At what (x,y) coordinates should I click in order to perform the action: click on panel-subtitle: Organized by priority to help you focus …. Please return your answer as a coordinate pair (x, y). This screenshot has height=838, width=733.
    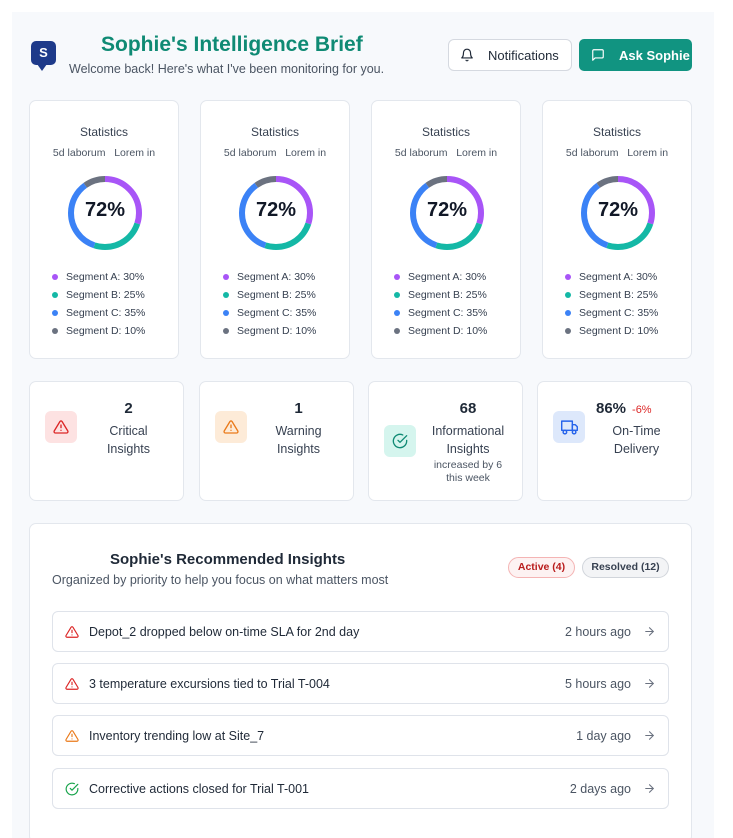
    Looking at the image, I should click on (220, 580).